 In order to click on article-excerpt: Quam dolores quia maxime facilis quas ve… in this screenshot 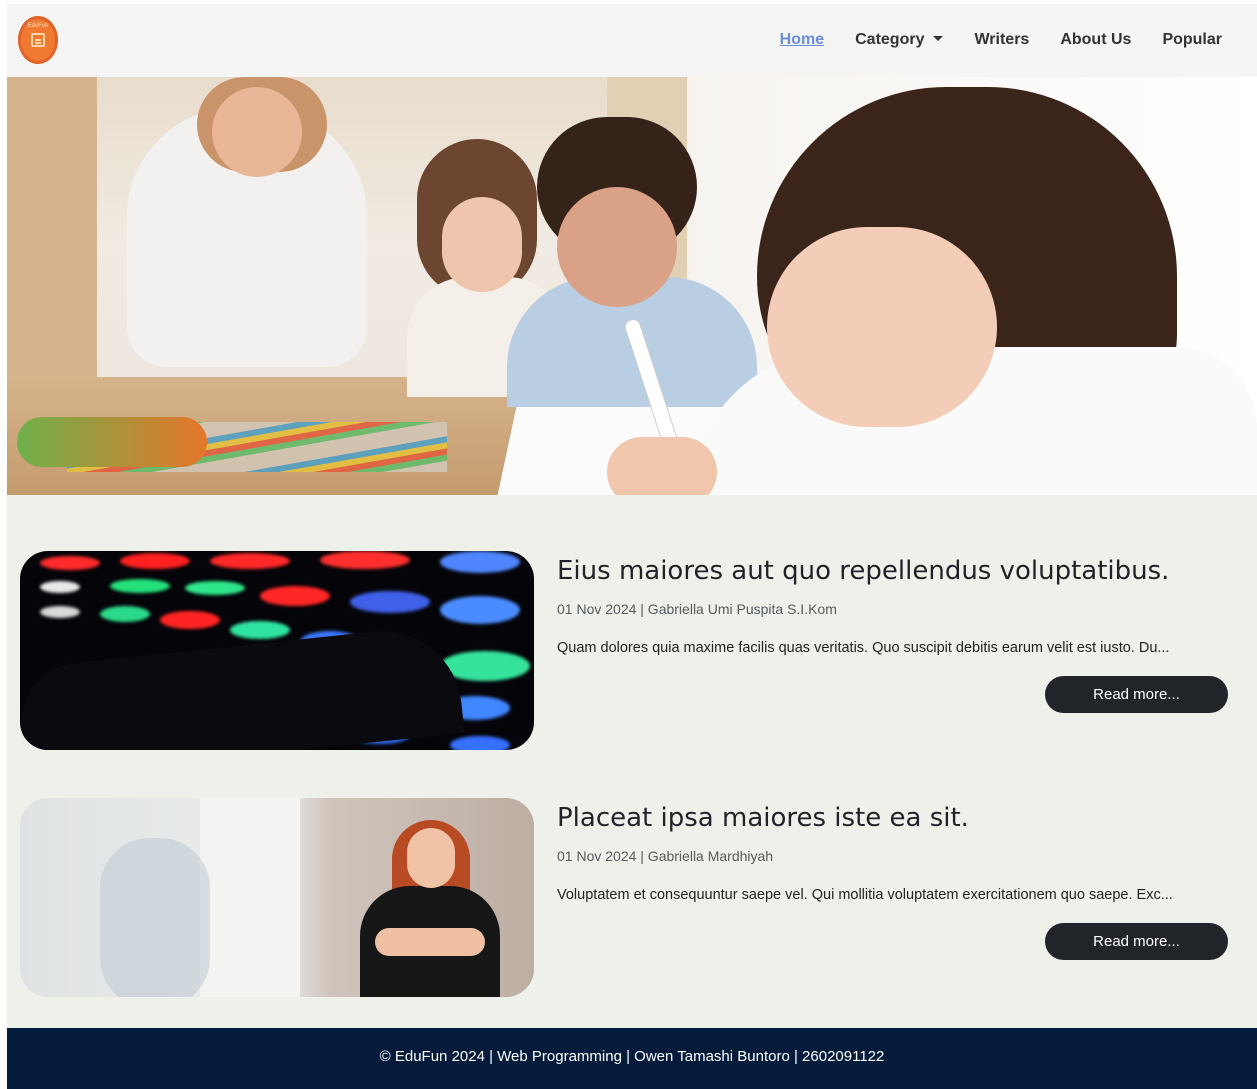, I will do `click(863, 648)`.